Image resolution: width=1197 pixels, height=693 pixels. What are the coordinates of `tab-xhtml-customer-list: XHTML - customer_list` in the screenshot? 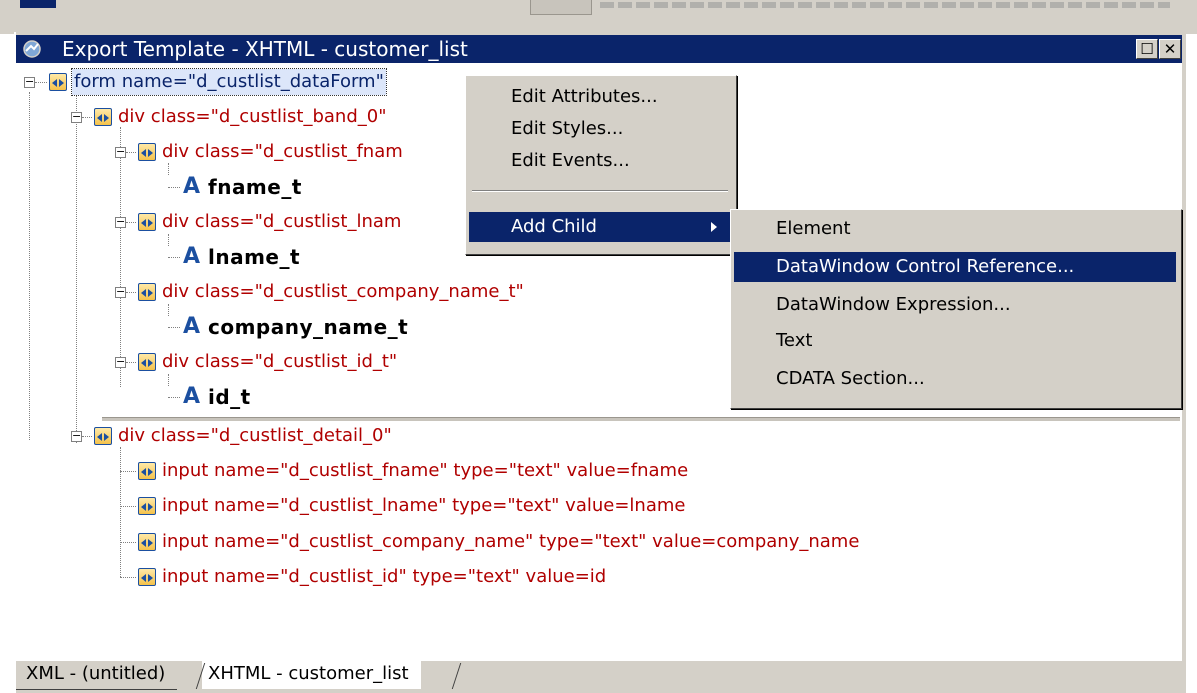 It's located at (311, 675).